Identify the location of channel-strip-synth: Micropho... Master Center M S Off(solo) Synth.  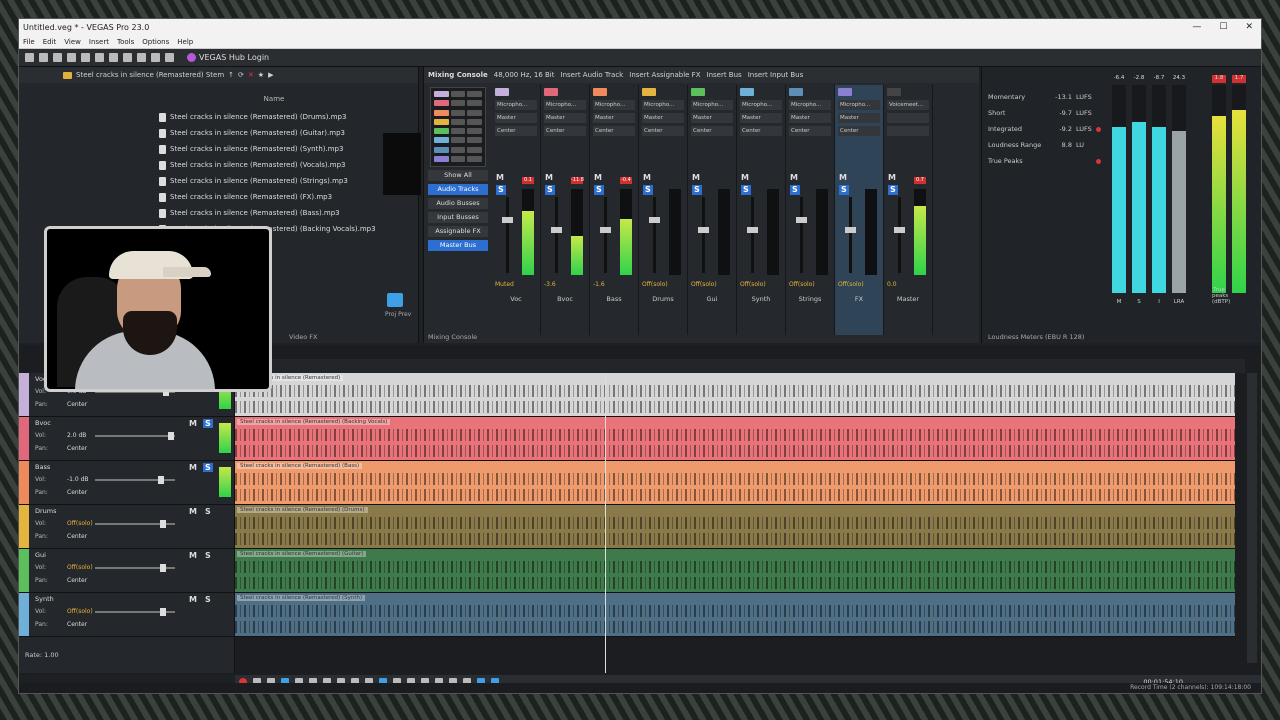
(761, 210).